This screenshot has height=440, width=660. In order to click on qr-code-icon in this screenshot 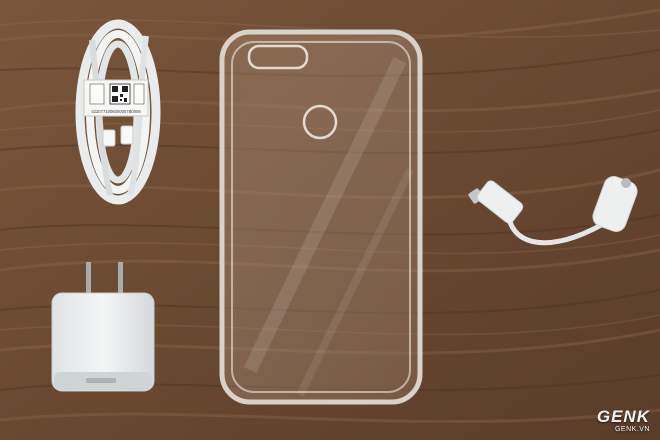, I will do `click(120, 94)`.